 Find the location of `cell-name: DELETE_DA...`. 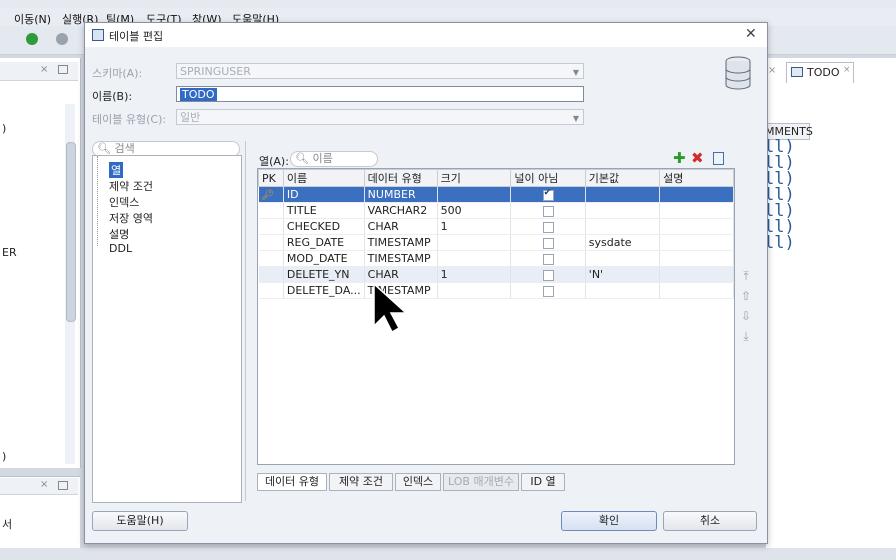

cell-name: DELETE_DA... is located at coordinates (324, 290).